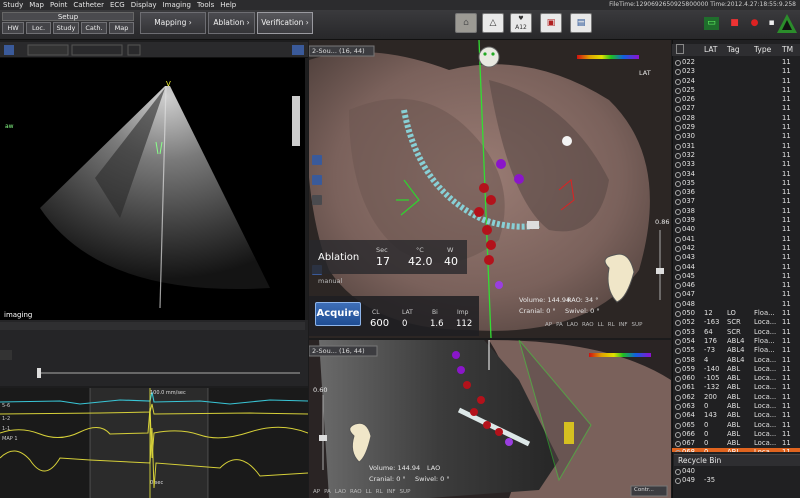 Image resolution: width=800 pixels, height=498 pixels. Describe the element at coordinates (736, 174) in the screenshot. I see `table-row: 034 11` at that location.